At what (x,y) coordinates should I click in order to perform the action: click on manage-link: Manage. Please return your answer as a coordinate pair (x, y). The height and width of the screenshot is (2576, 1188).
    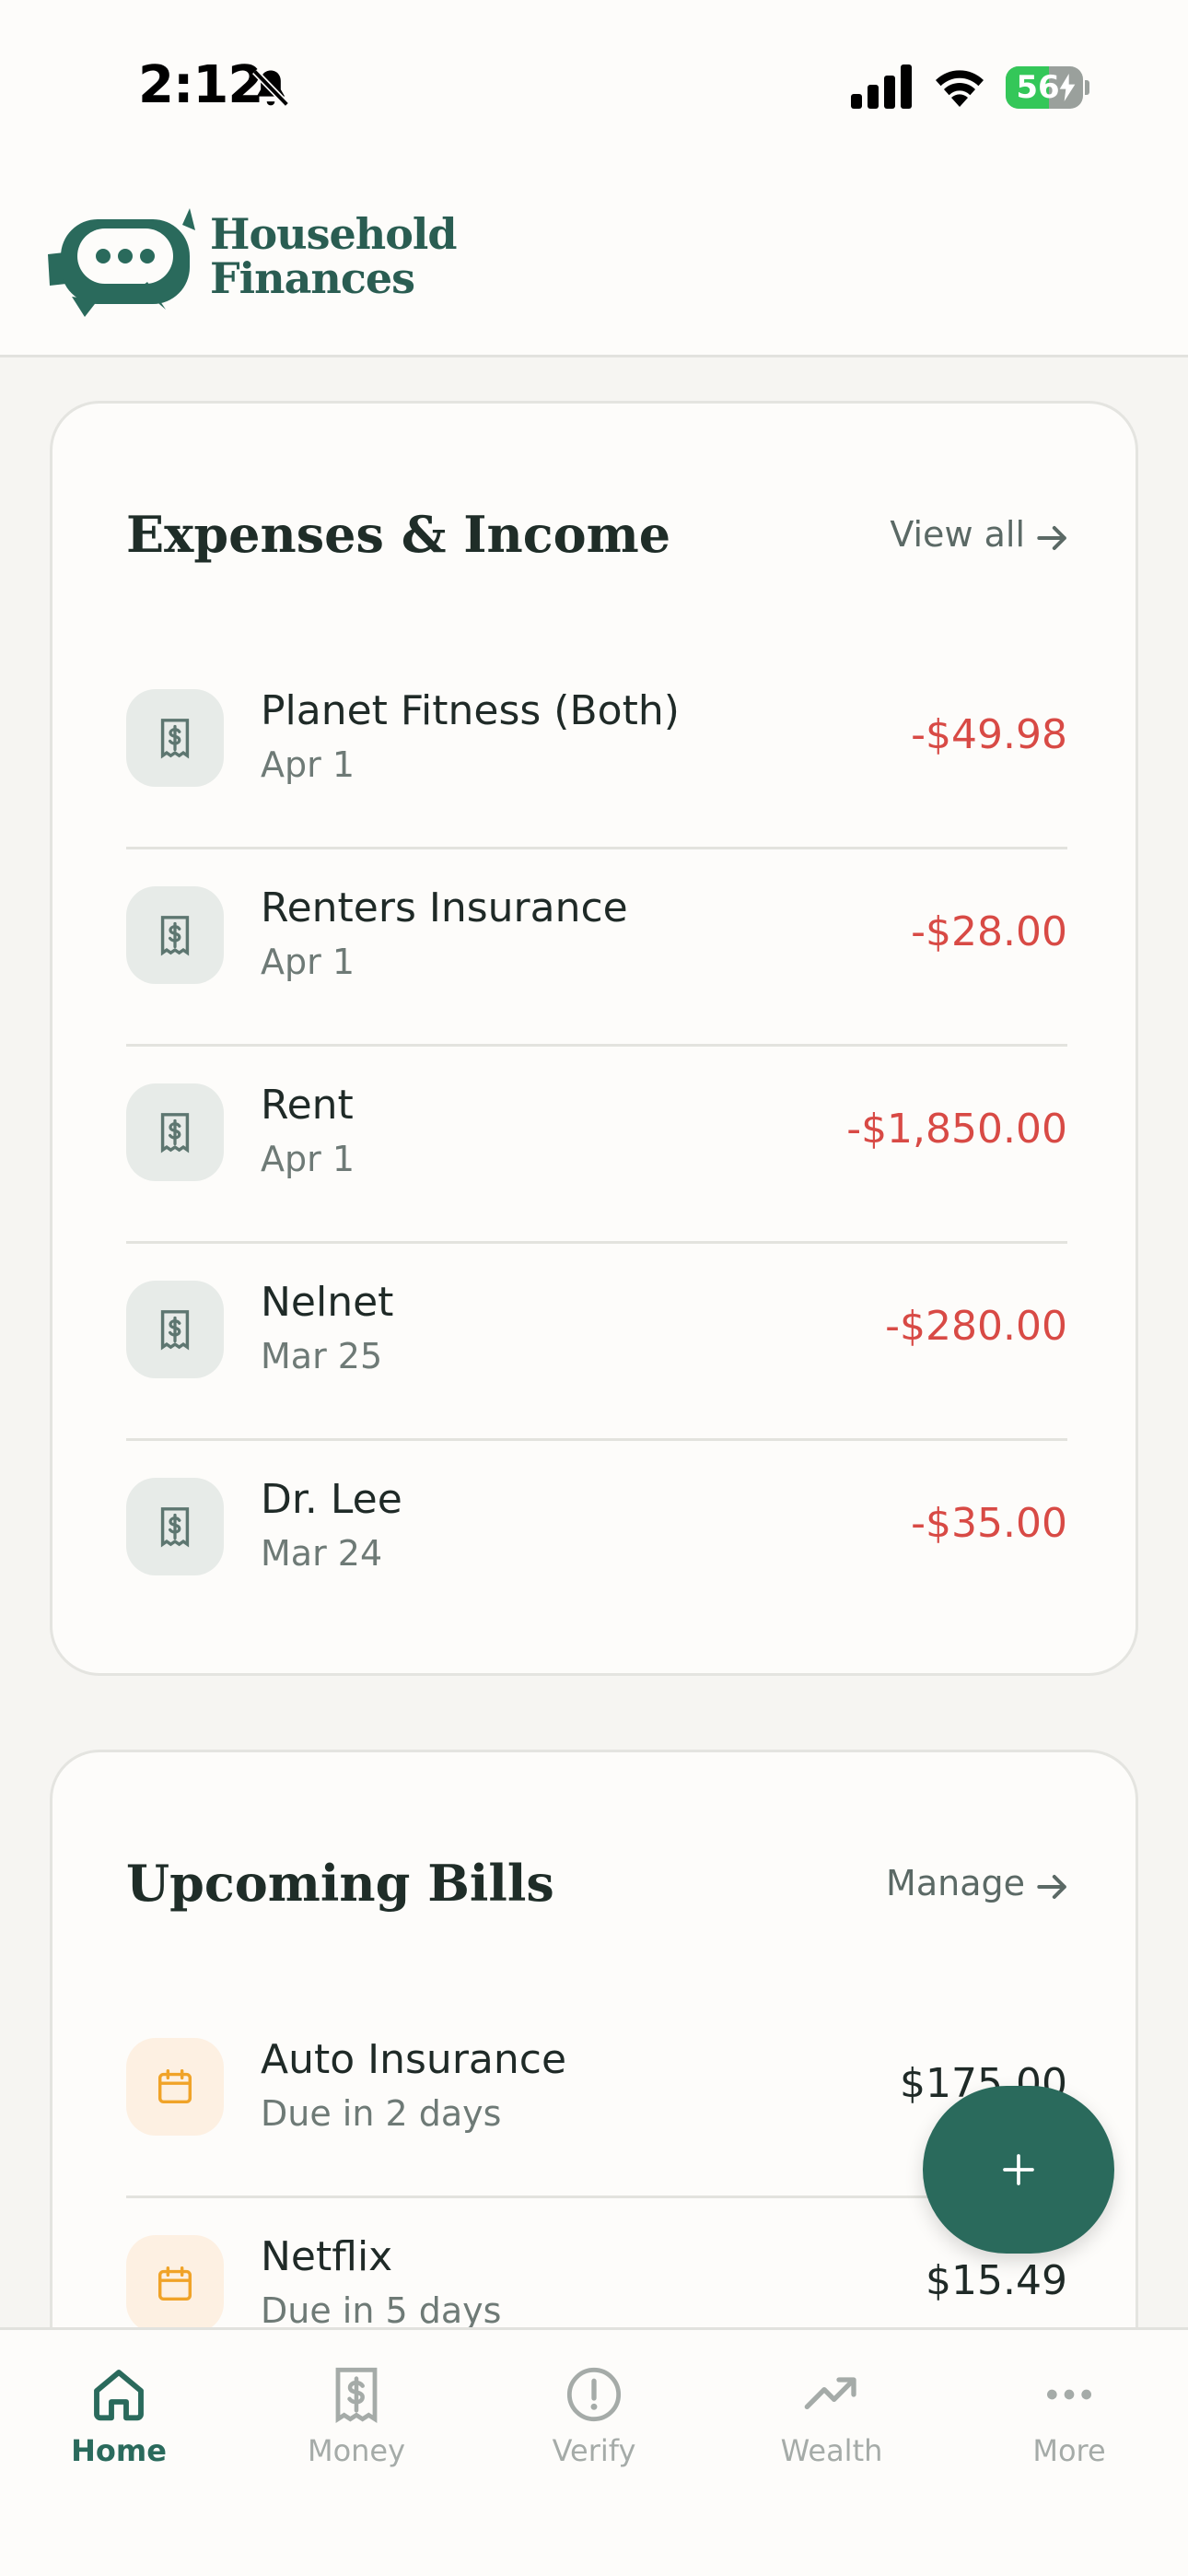
    Looking at the image, I should click on (955, 1883).